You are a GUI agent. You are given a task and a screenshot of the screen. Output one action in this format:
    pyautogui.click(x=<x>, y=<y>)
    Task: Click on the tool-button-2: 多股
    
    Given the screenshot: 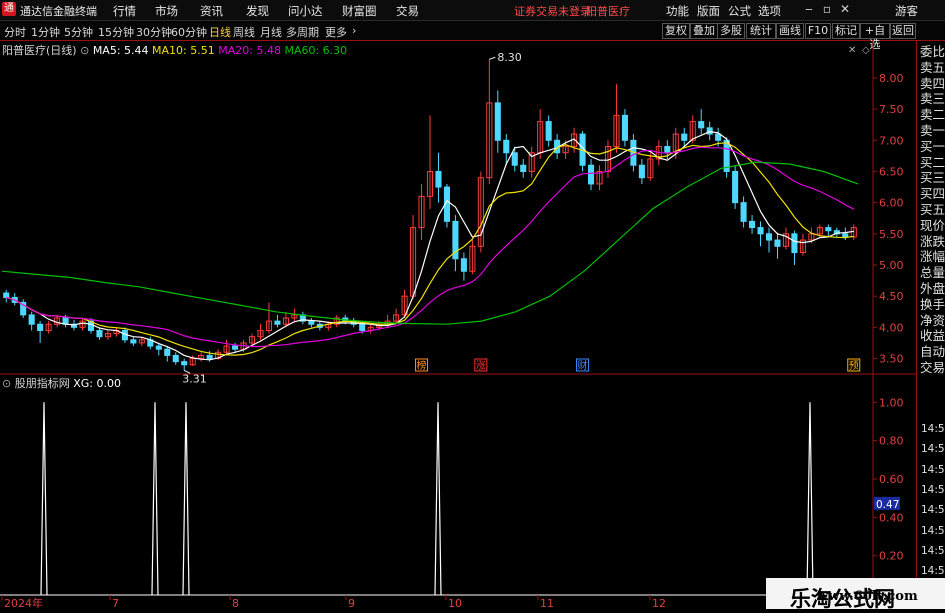 What is the action you would take?
    pyautogui.click(x=731, y=31)
    